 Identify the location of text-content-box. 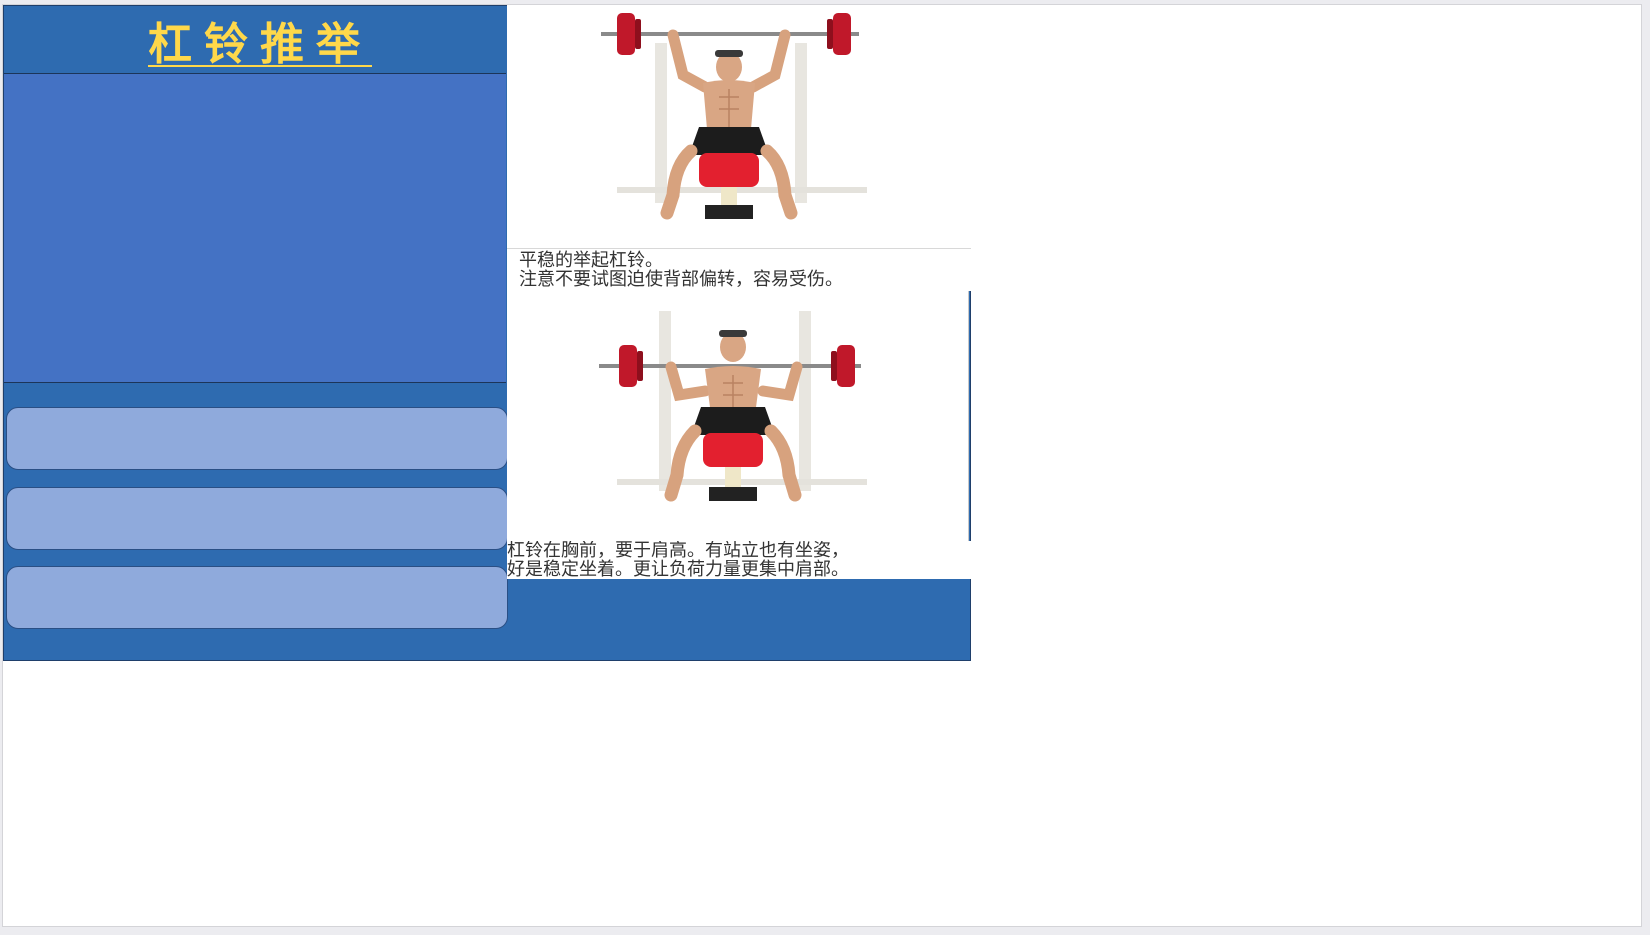
(255, 228).